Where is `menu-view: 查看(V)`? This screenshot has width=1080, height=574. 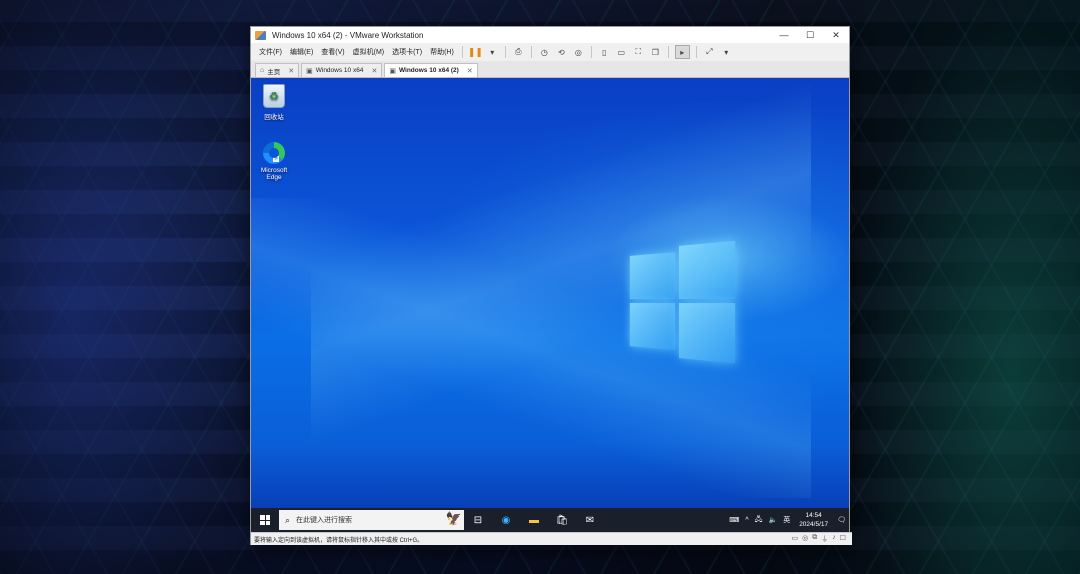 menu-view: 查看(V) is located at coordinates (332, 52).